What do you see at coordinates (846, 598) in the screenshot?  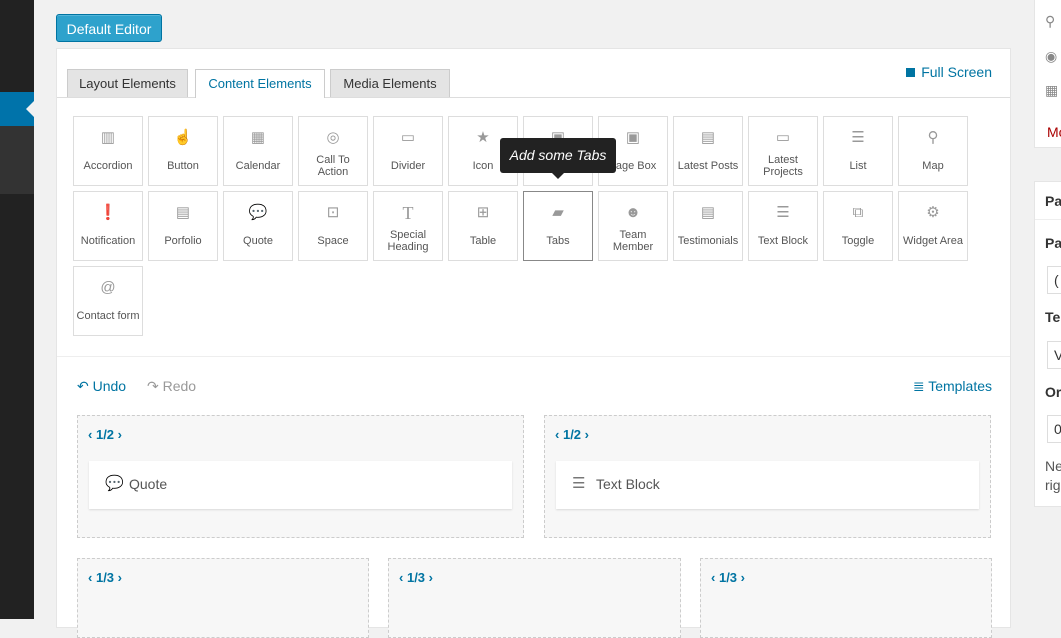 I see `column-third-3: ‹ 1/3 ›` at bounding box center [846, 598].